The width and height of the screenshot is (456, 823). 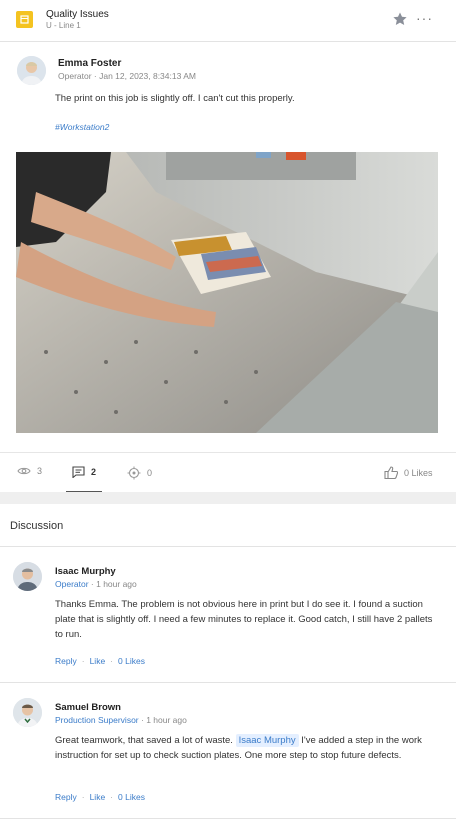 What do you see at coordinates (24, 471) in the screenshot?
I see `eye-icon` at bounding box center [24, 471].